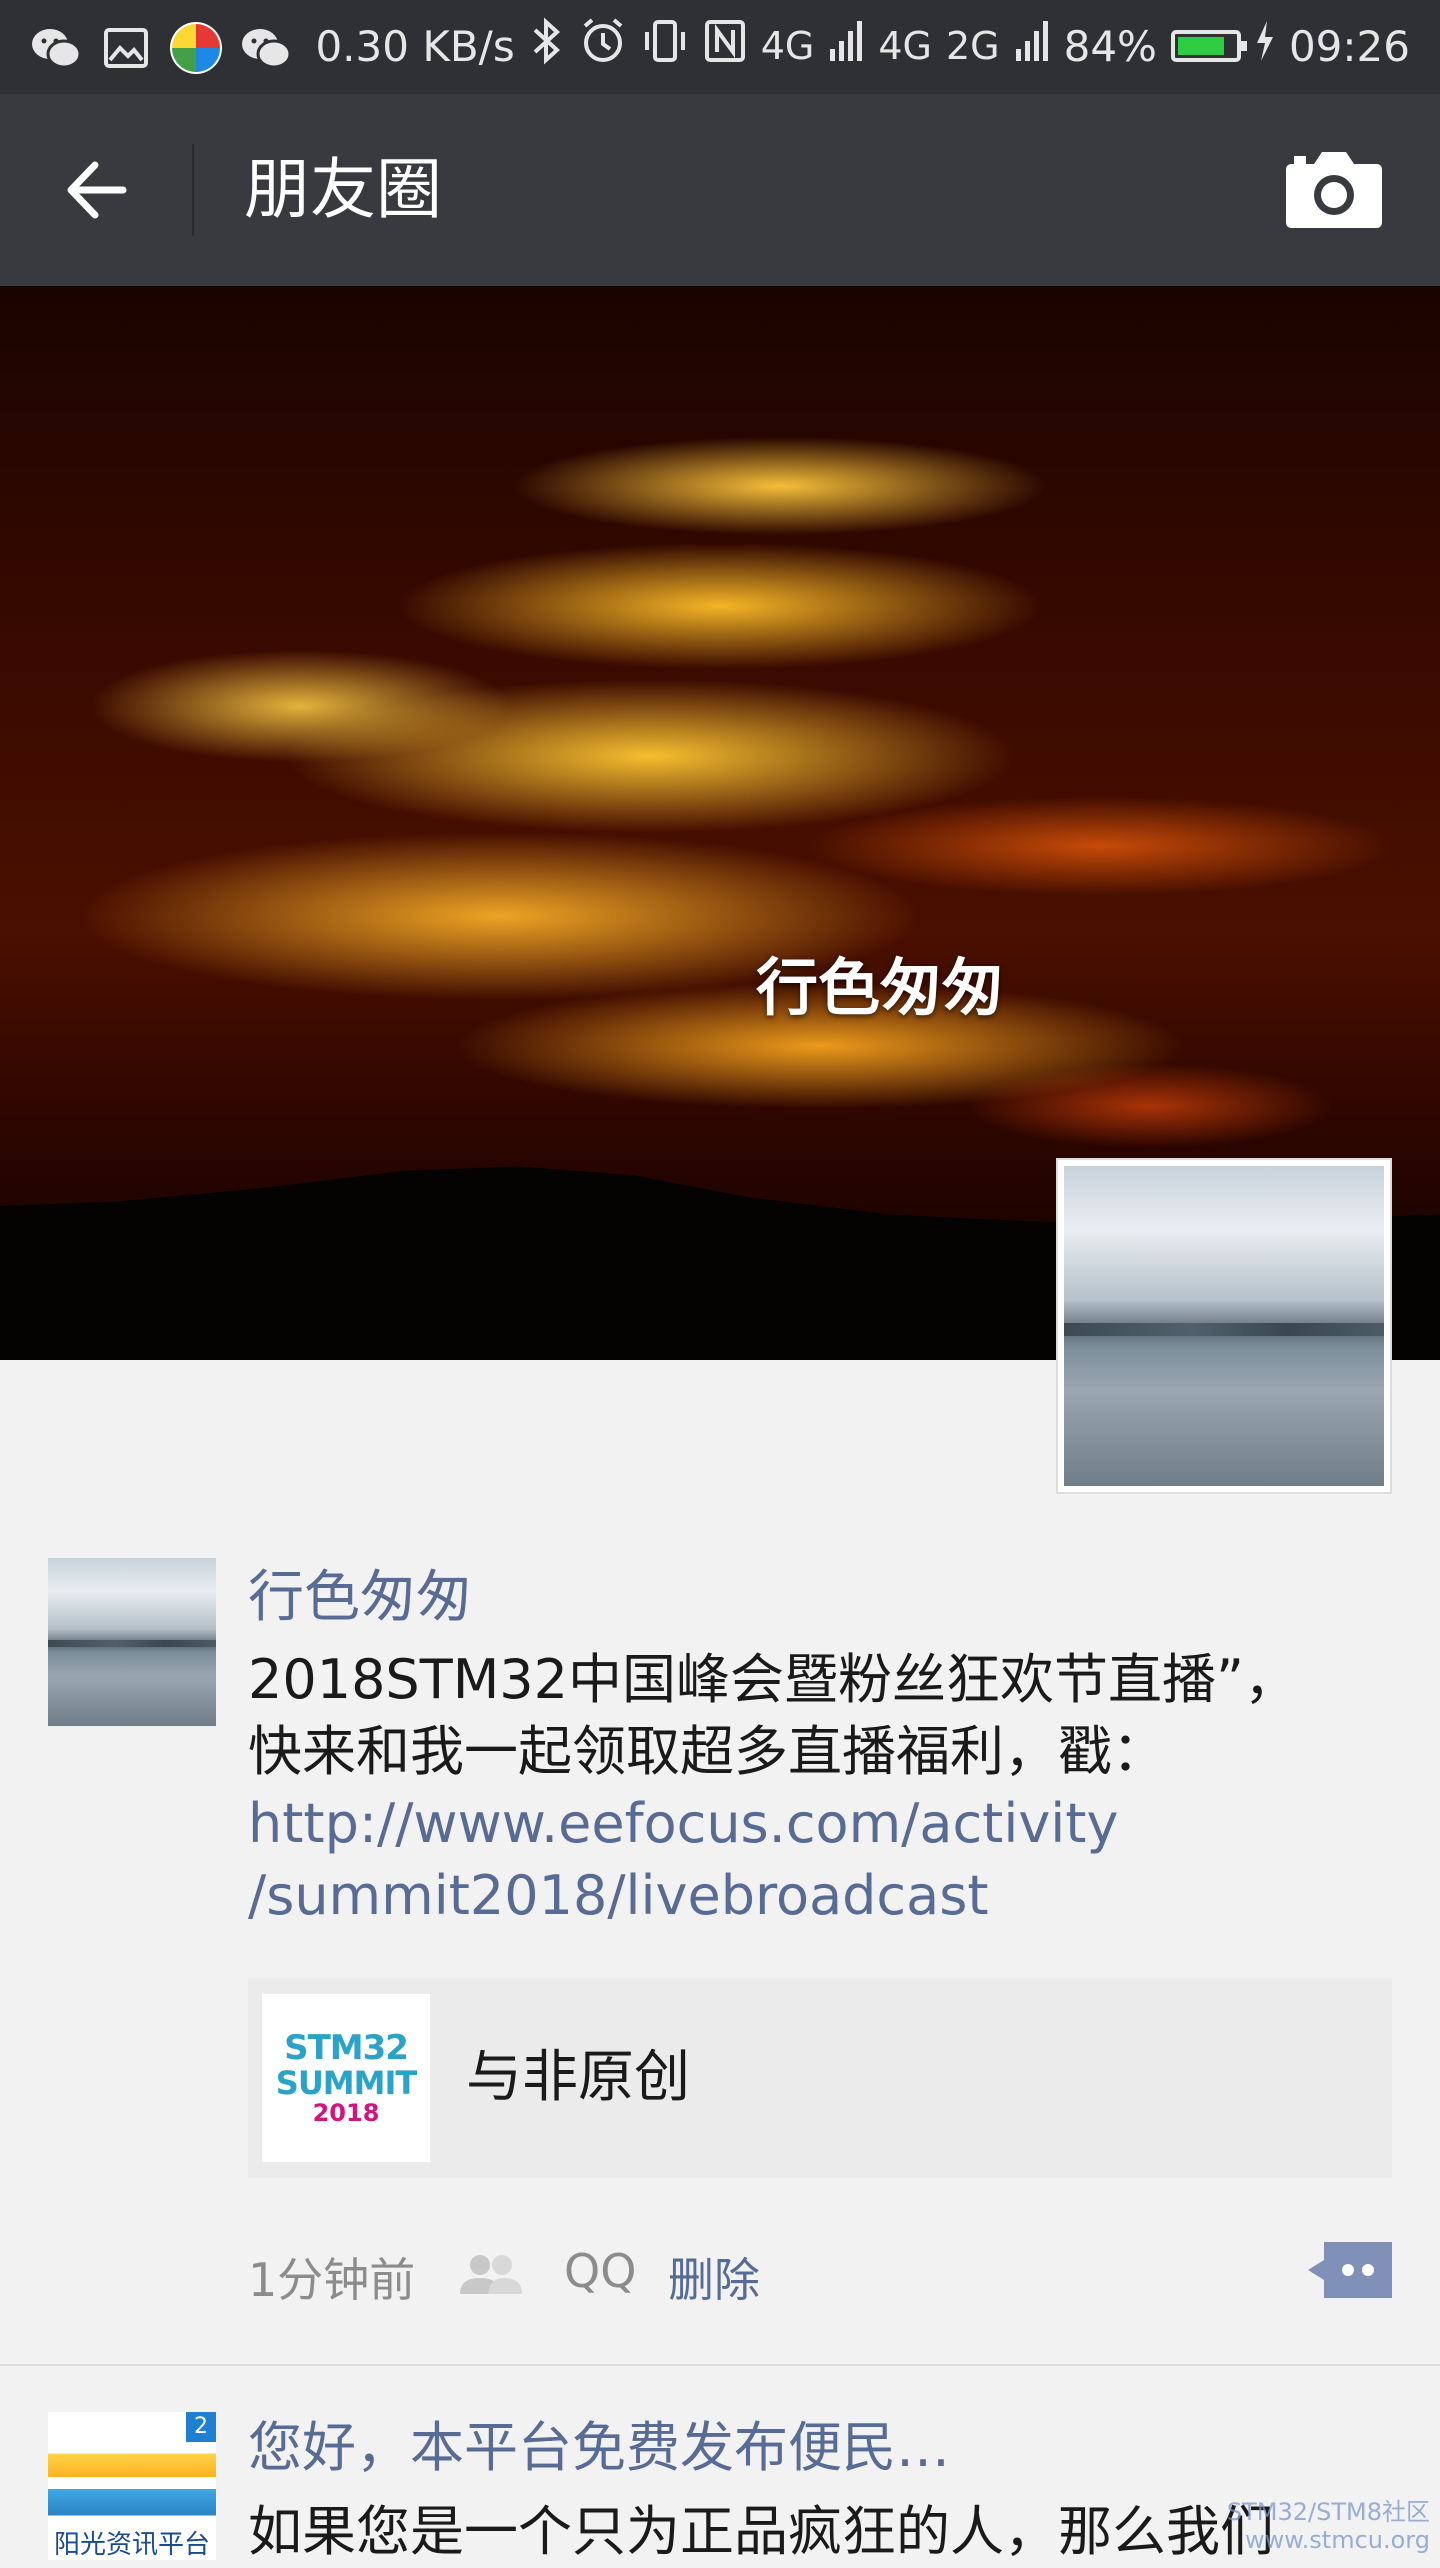 The image size is (1440, 2568). I want to click on profile-avatar, so click(1224, 1326).